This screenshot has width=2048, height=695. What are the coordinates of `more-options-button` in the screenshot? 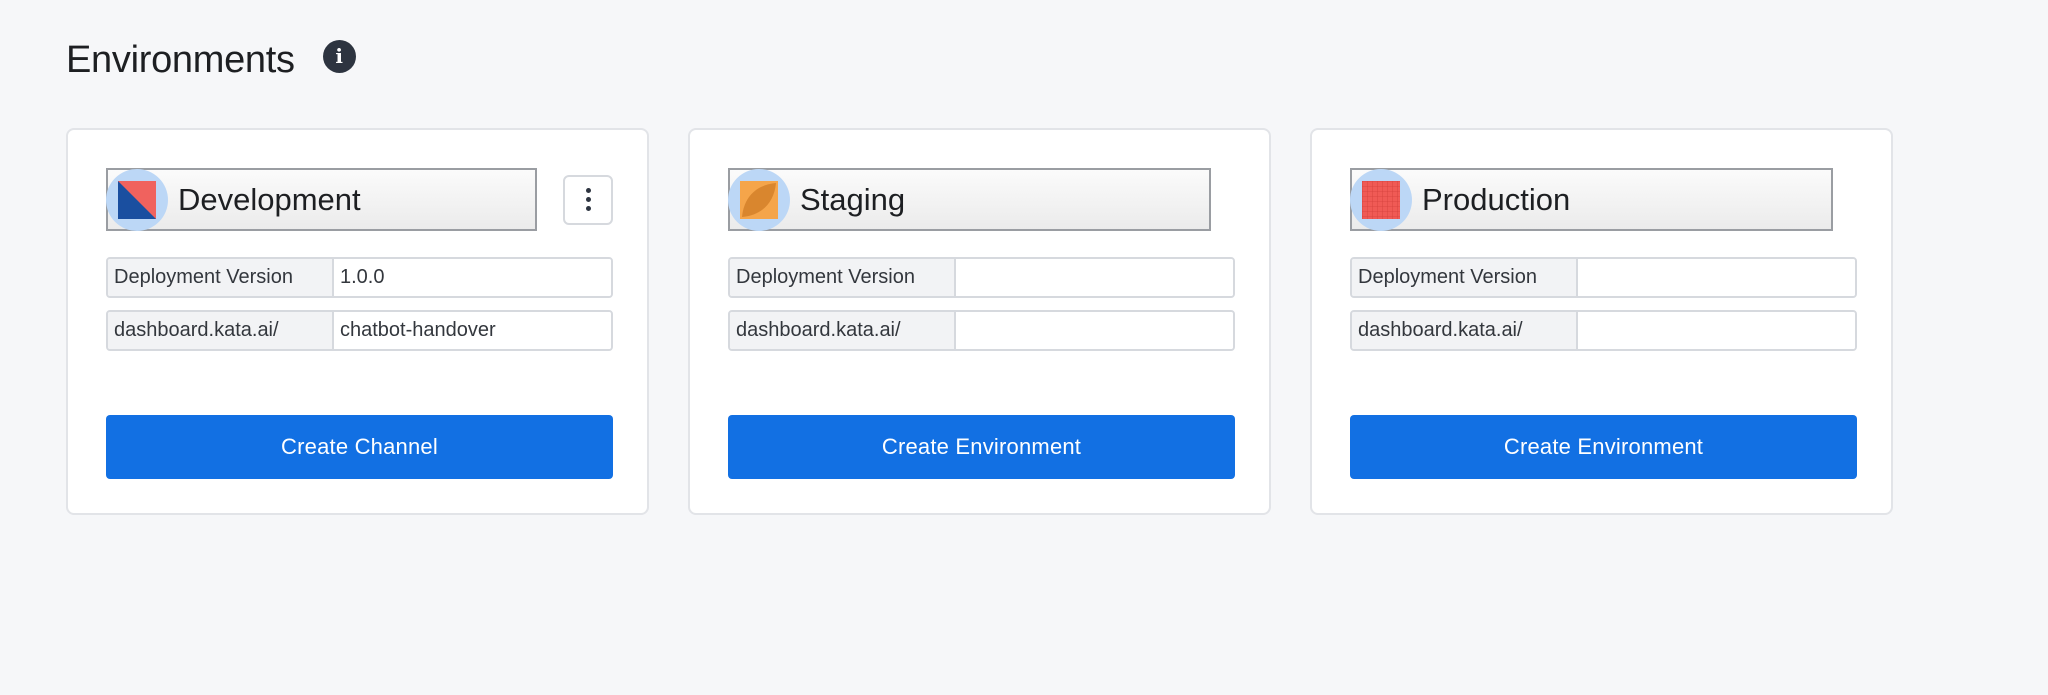 It's located at (588, 199).